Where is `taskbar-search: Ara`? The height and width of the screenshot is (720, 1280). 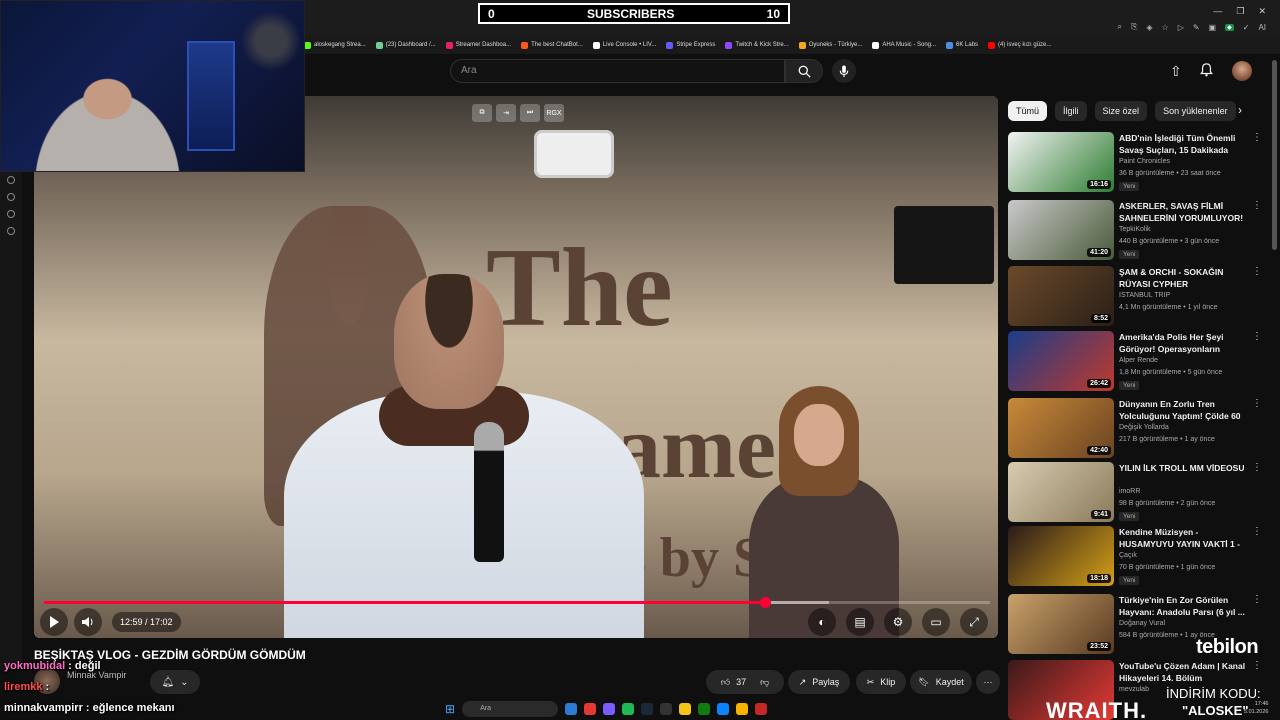
taskbar-search: Ara is located at coordinates (510, 708).